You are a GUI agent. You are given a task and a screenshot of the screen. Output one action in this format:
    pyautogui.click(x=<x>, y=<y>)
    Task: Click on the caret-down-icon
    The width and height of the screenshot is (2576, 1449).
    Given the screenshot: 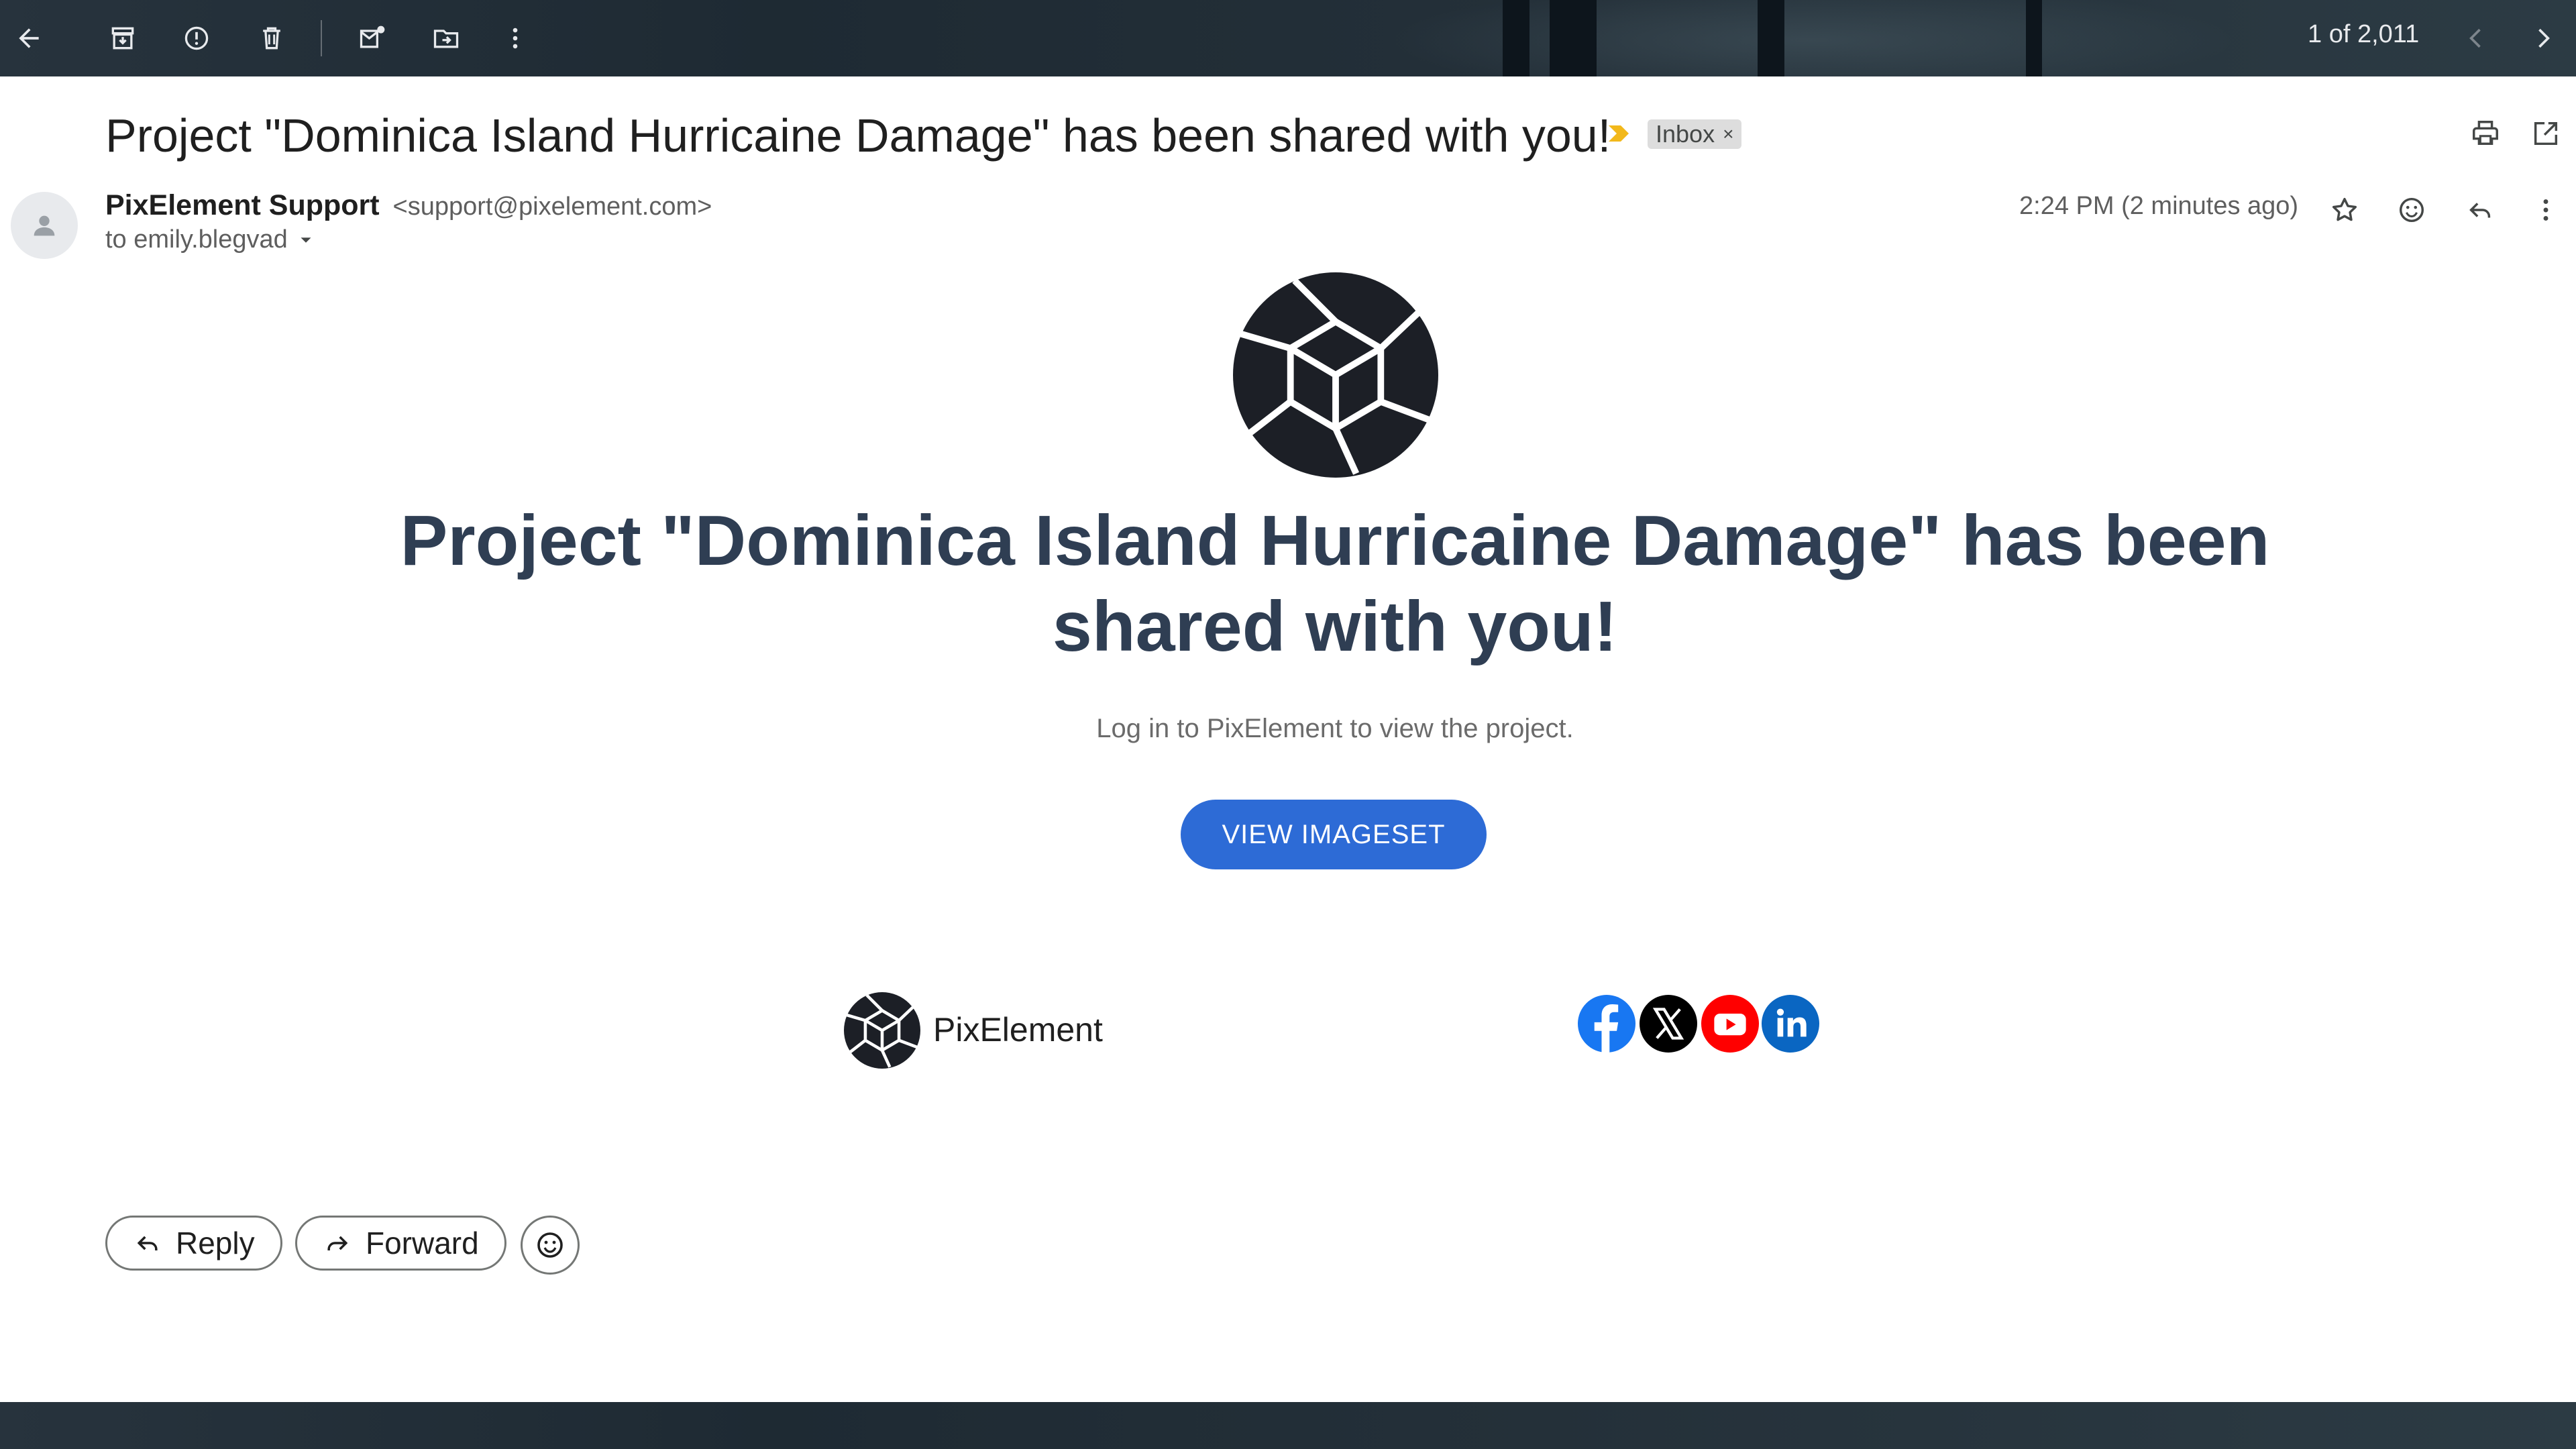 What is the action you would take?
    pyautogui.click(x=306, y=240)
    